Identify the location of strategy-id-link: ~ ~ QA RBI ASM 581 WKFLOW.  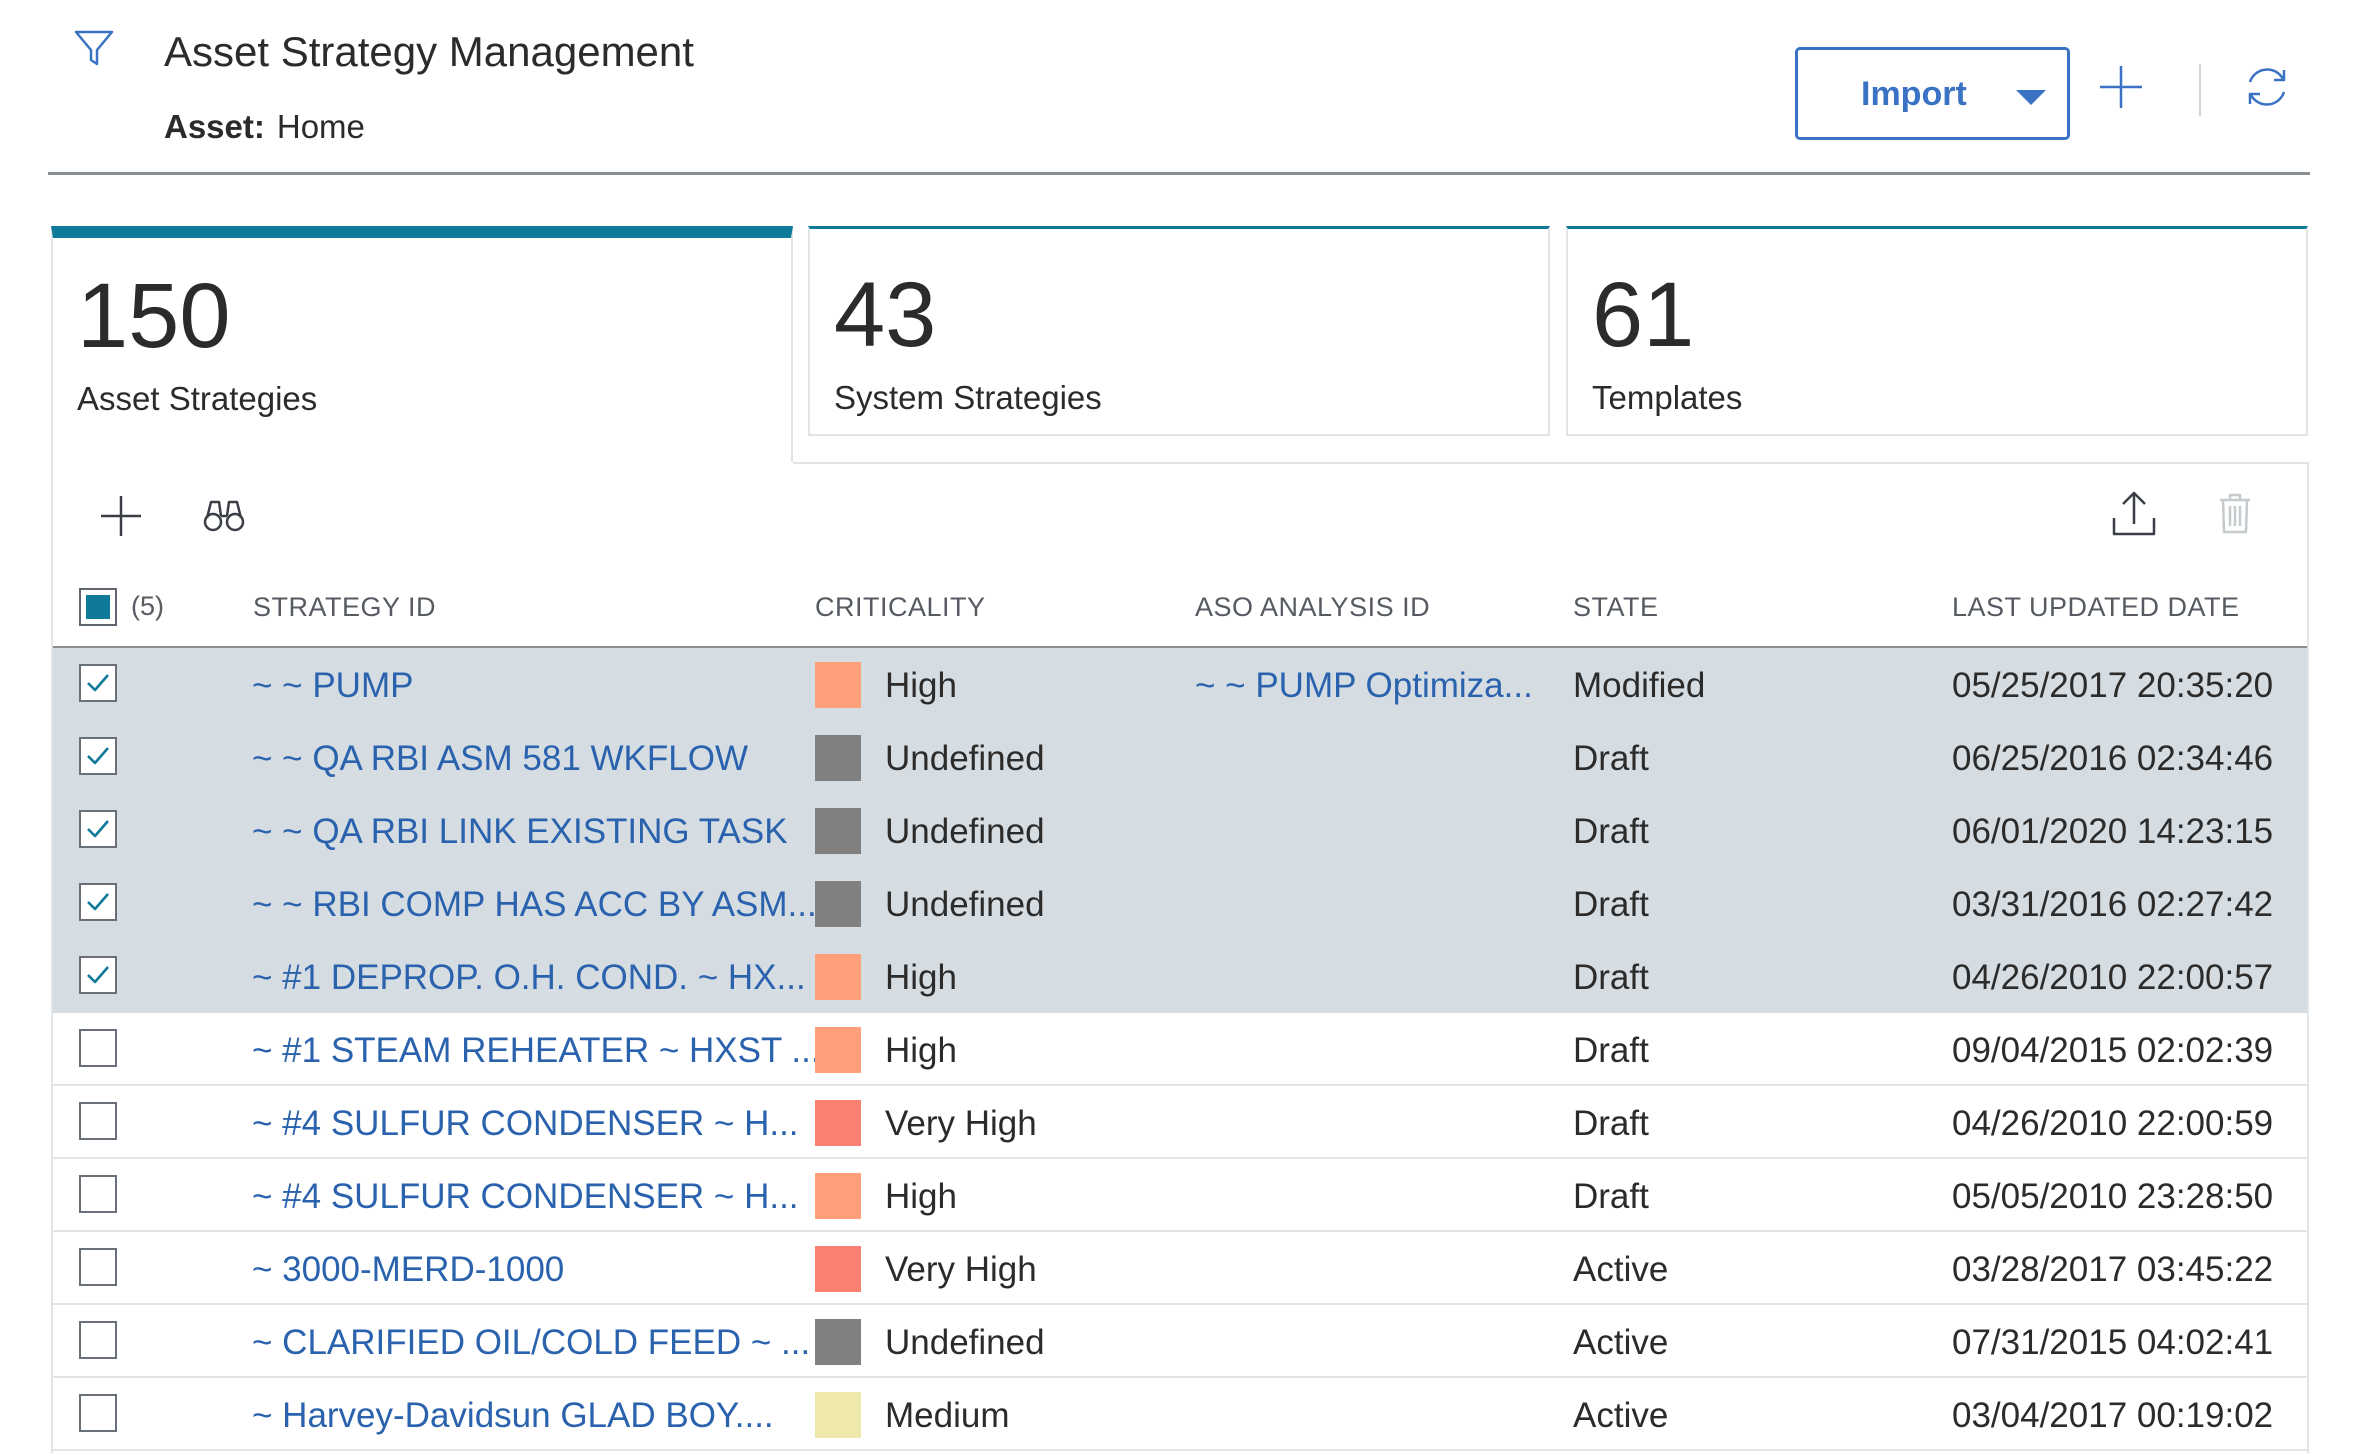
(500, 759).